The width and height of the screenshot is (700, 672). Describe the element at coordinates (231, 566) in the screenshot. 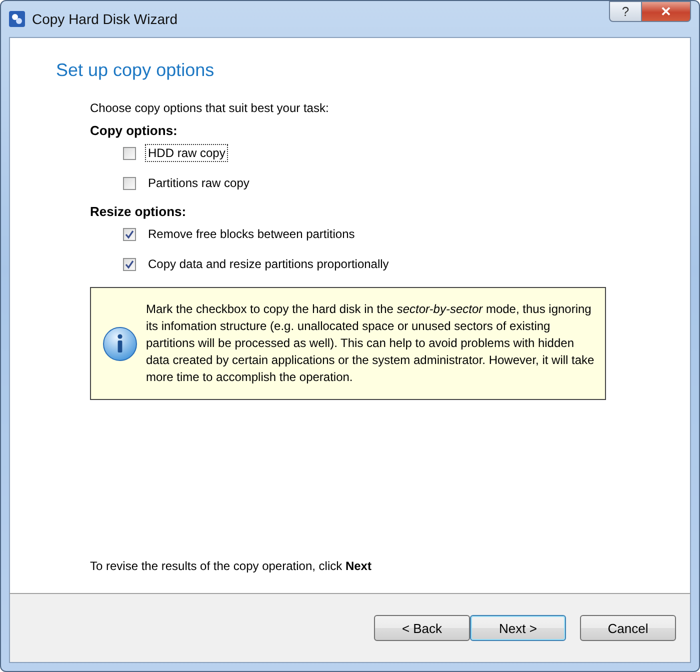

I see `footer-hint: To revise the results of the copy operation, click Next` at that location.